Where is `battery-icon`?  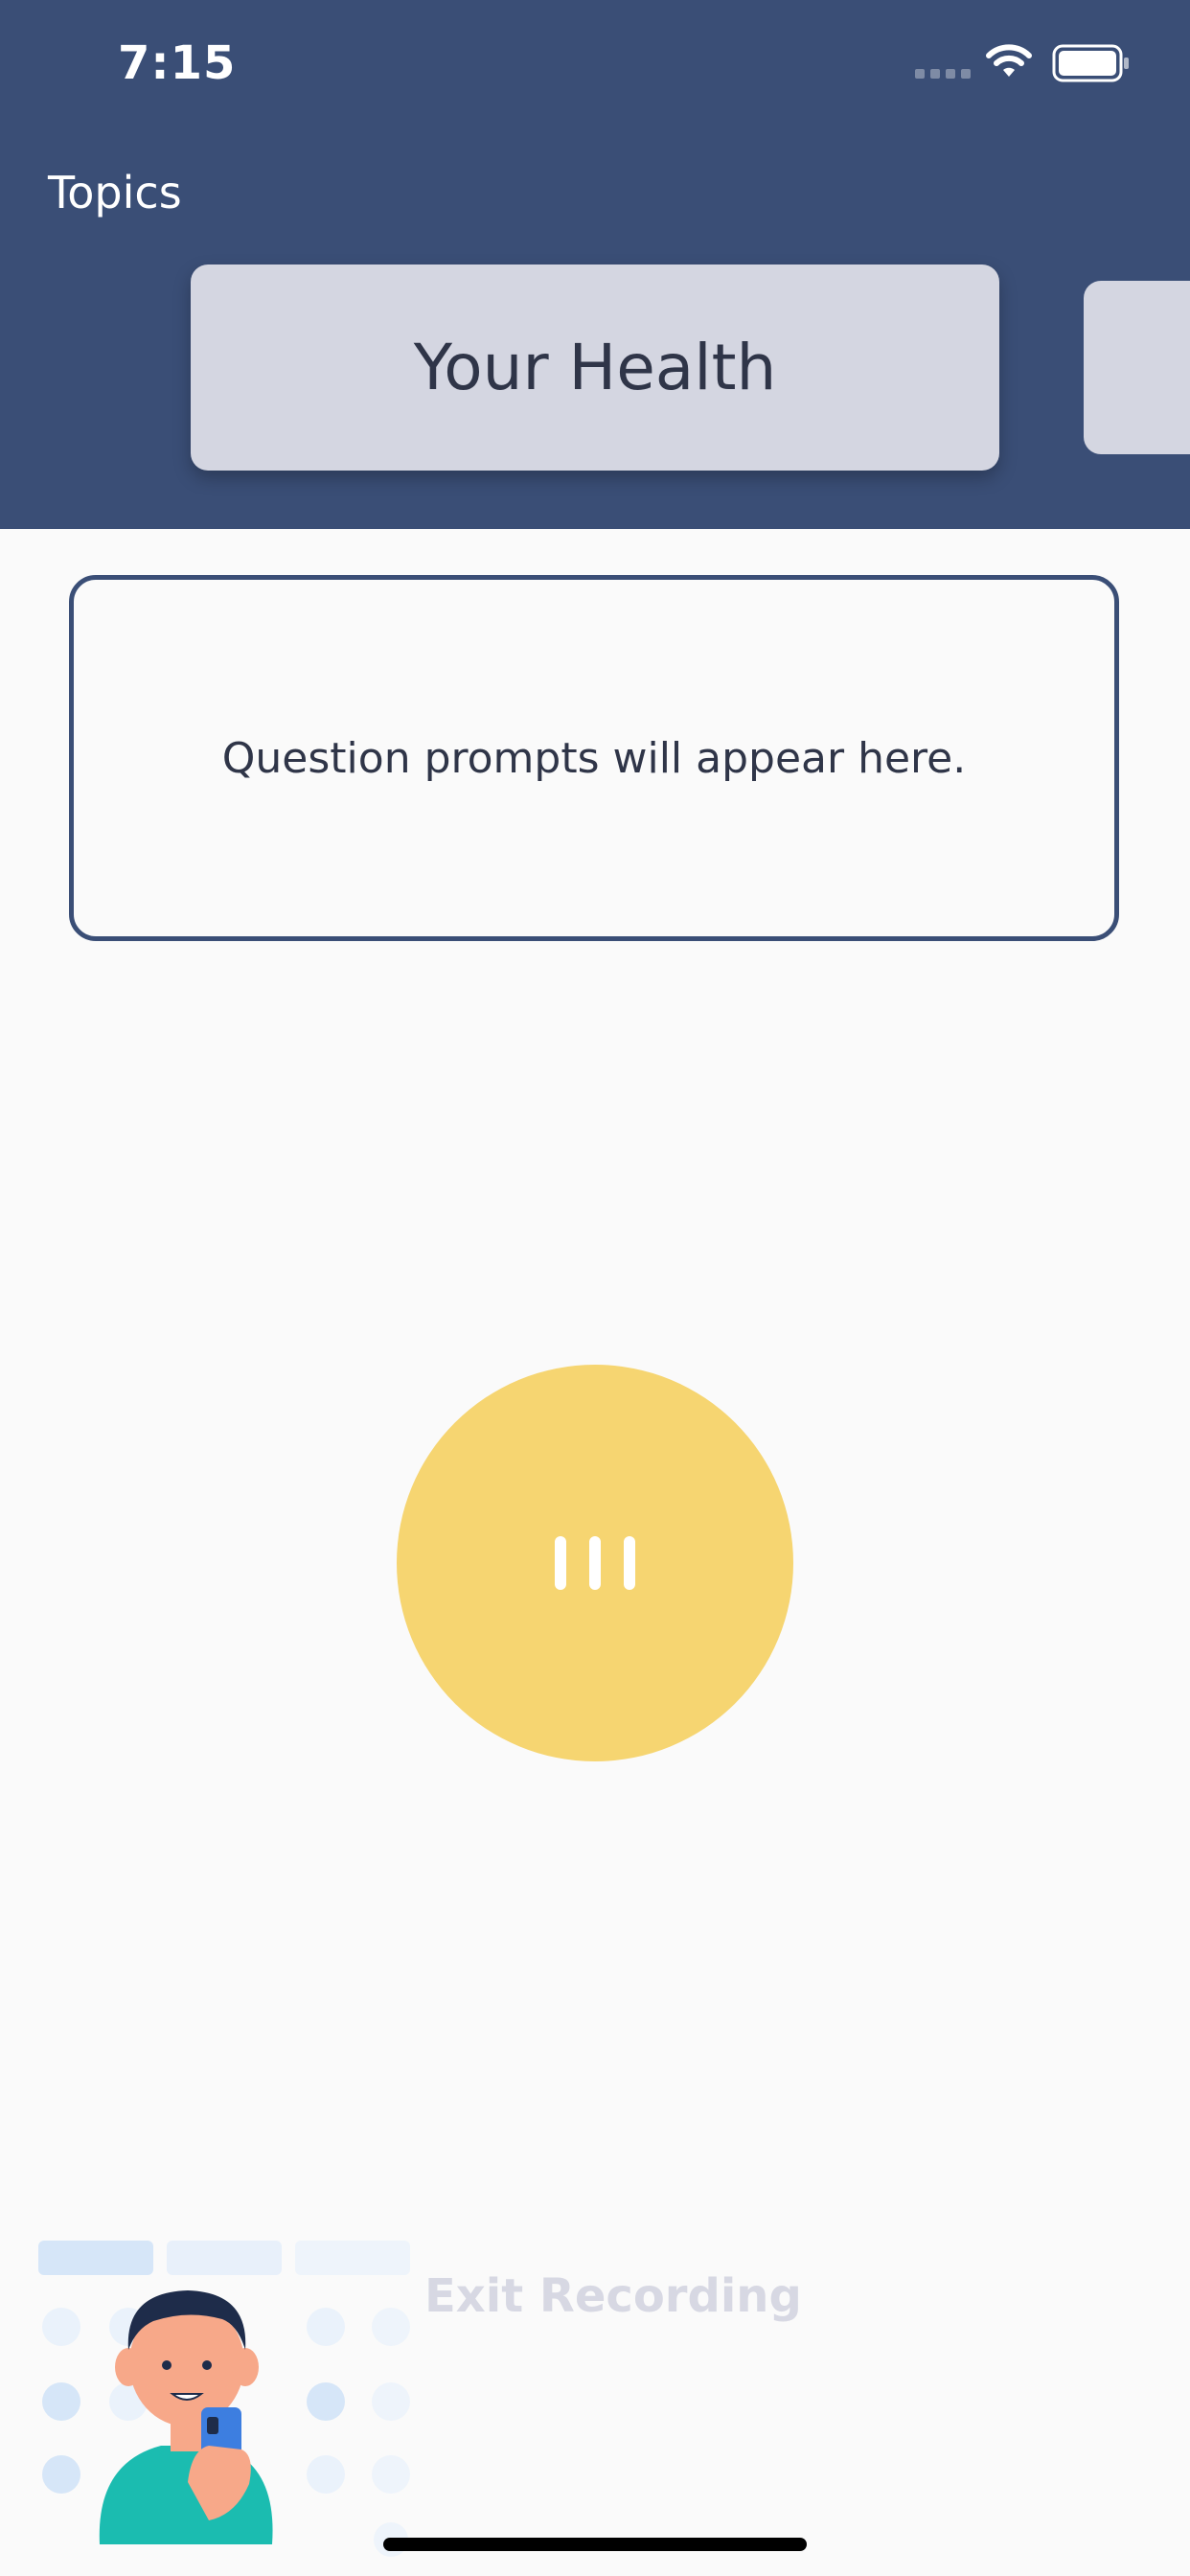
battery-icon is located at coordinates (1091, 63).